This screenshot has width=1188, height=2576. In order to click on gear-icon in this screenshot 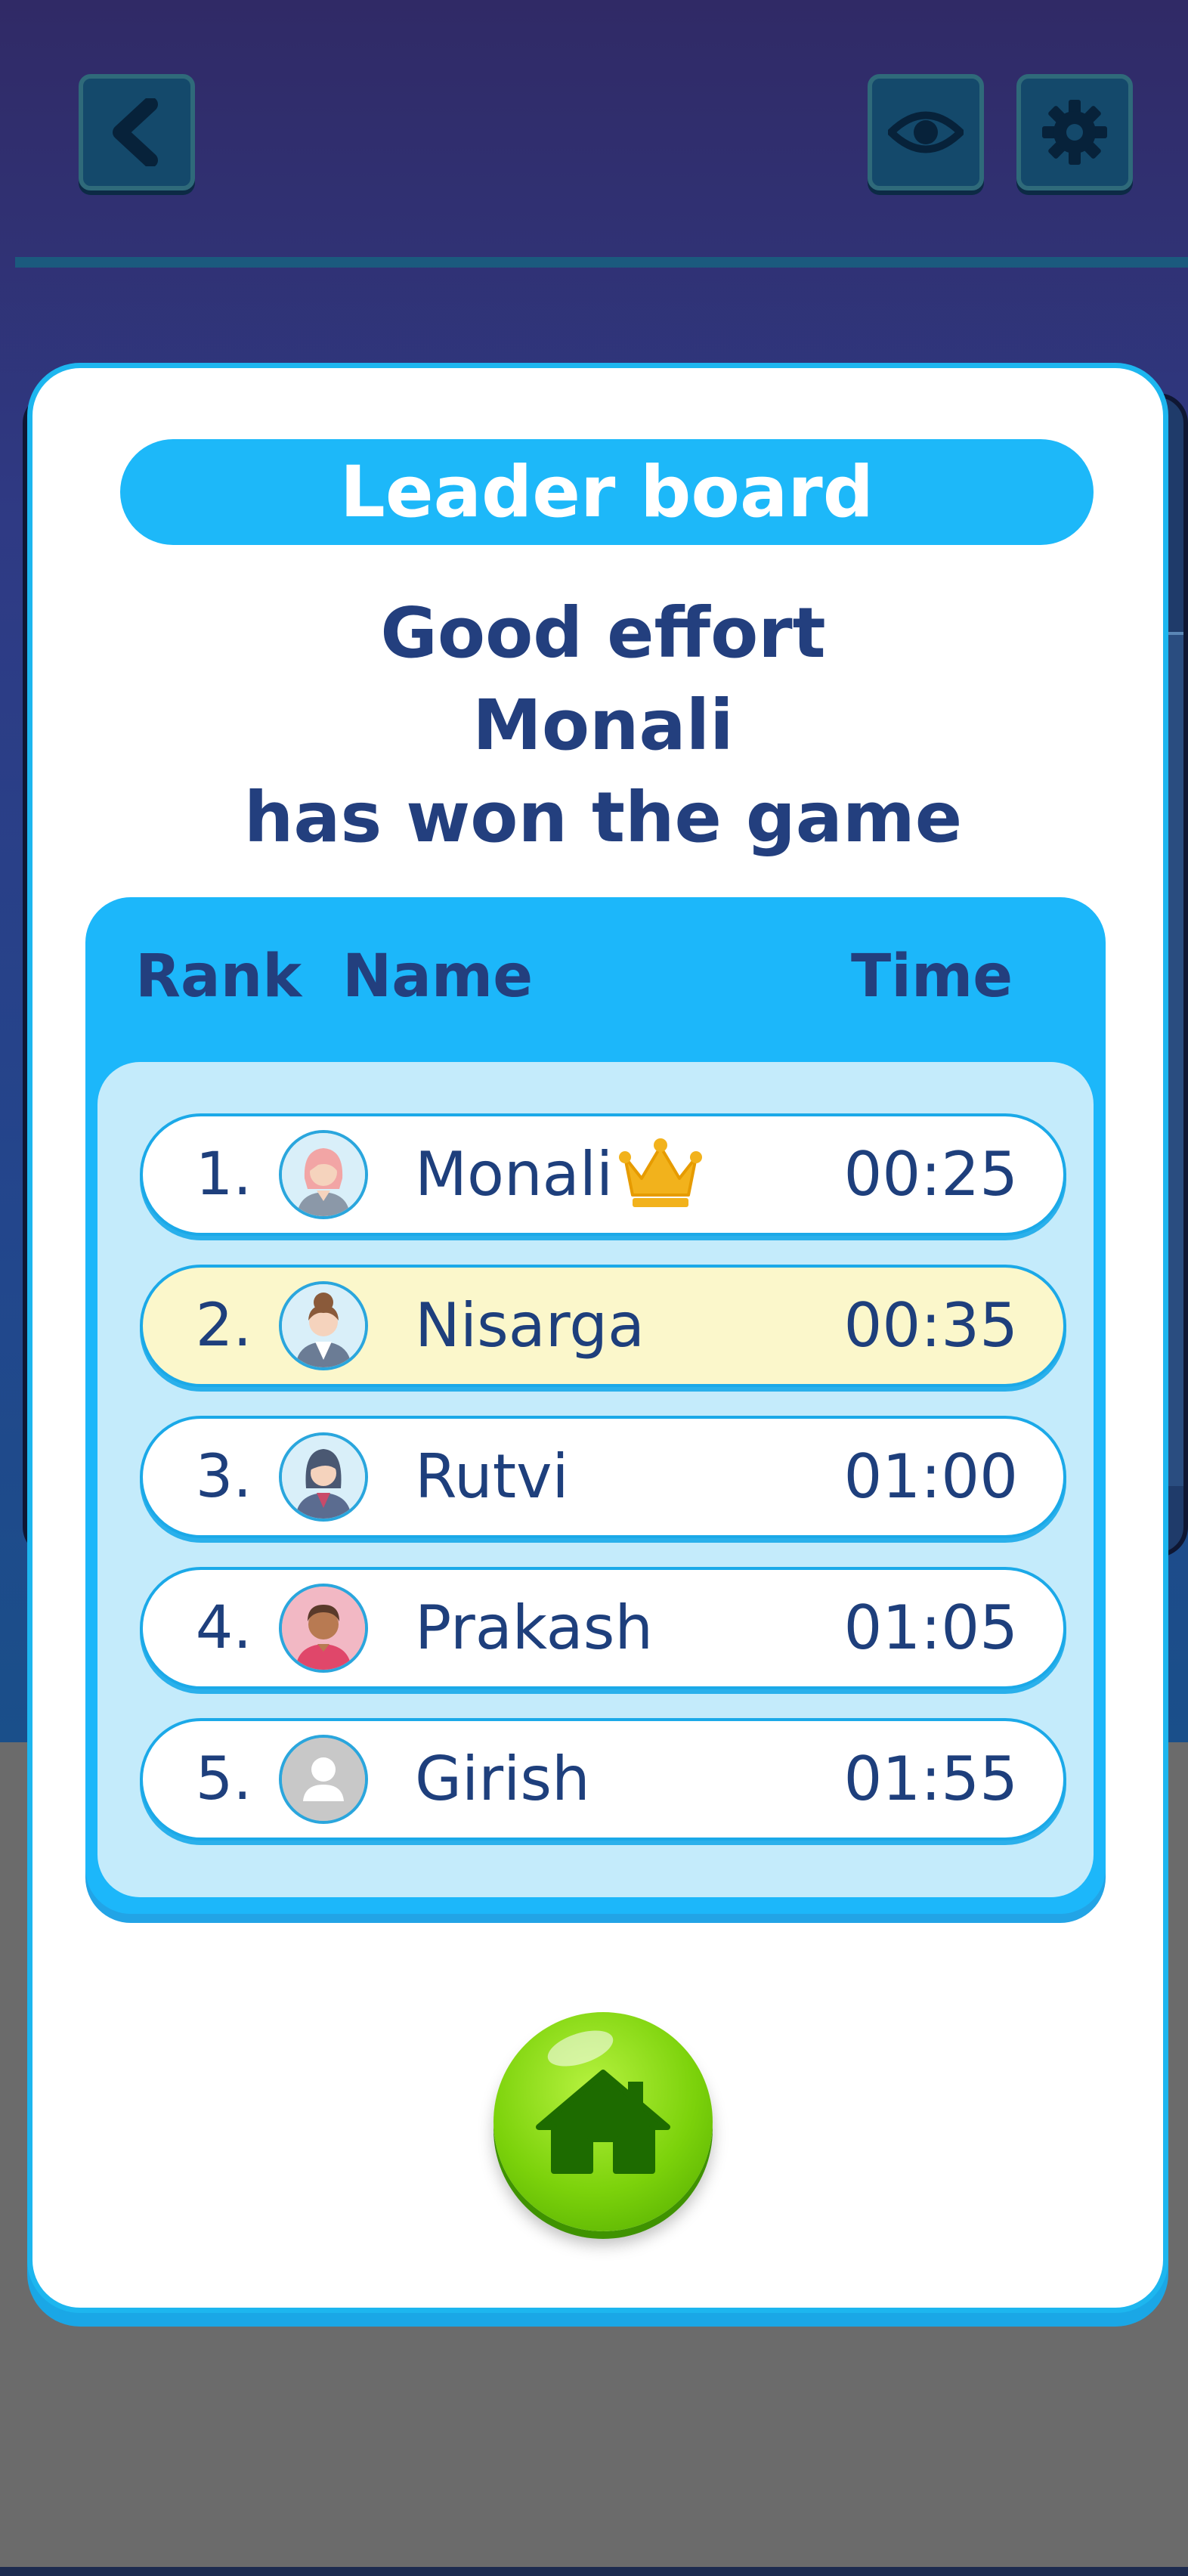, I will do `click(1075, 132)`.